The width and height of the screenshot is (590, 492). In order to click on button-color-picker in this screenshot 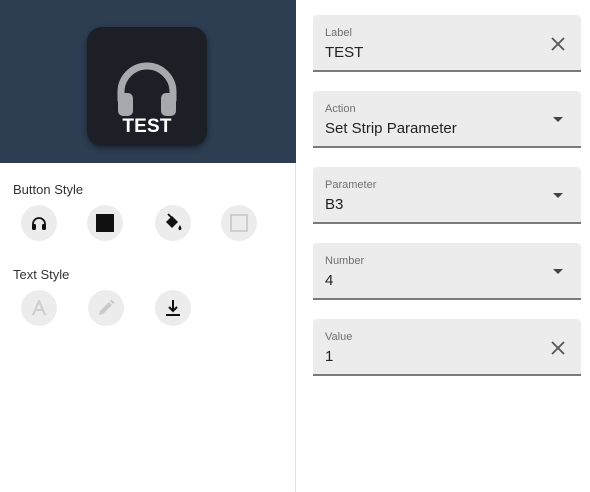, I will do `click(105, 223)`.